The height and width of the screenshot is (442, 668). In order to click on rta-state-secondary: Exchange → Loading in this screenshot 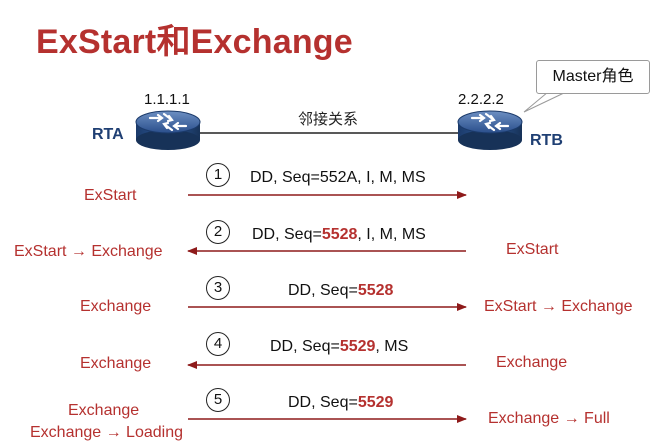, I will do `click(106, 432)`.